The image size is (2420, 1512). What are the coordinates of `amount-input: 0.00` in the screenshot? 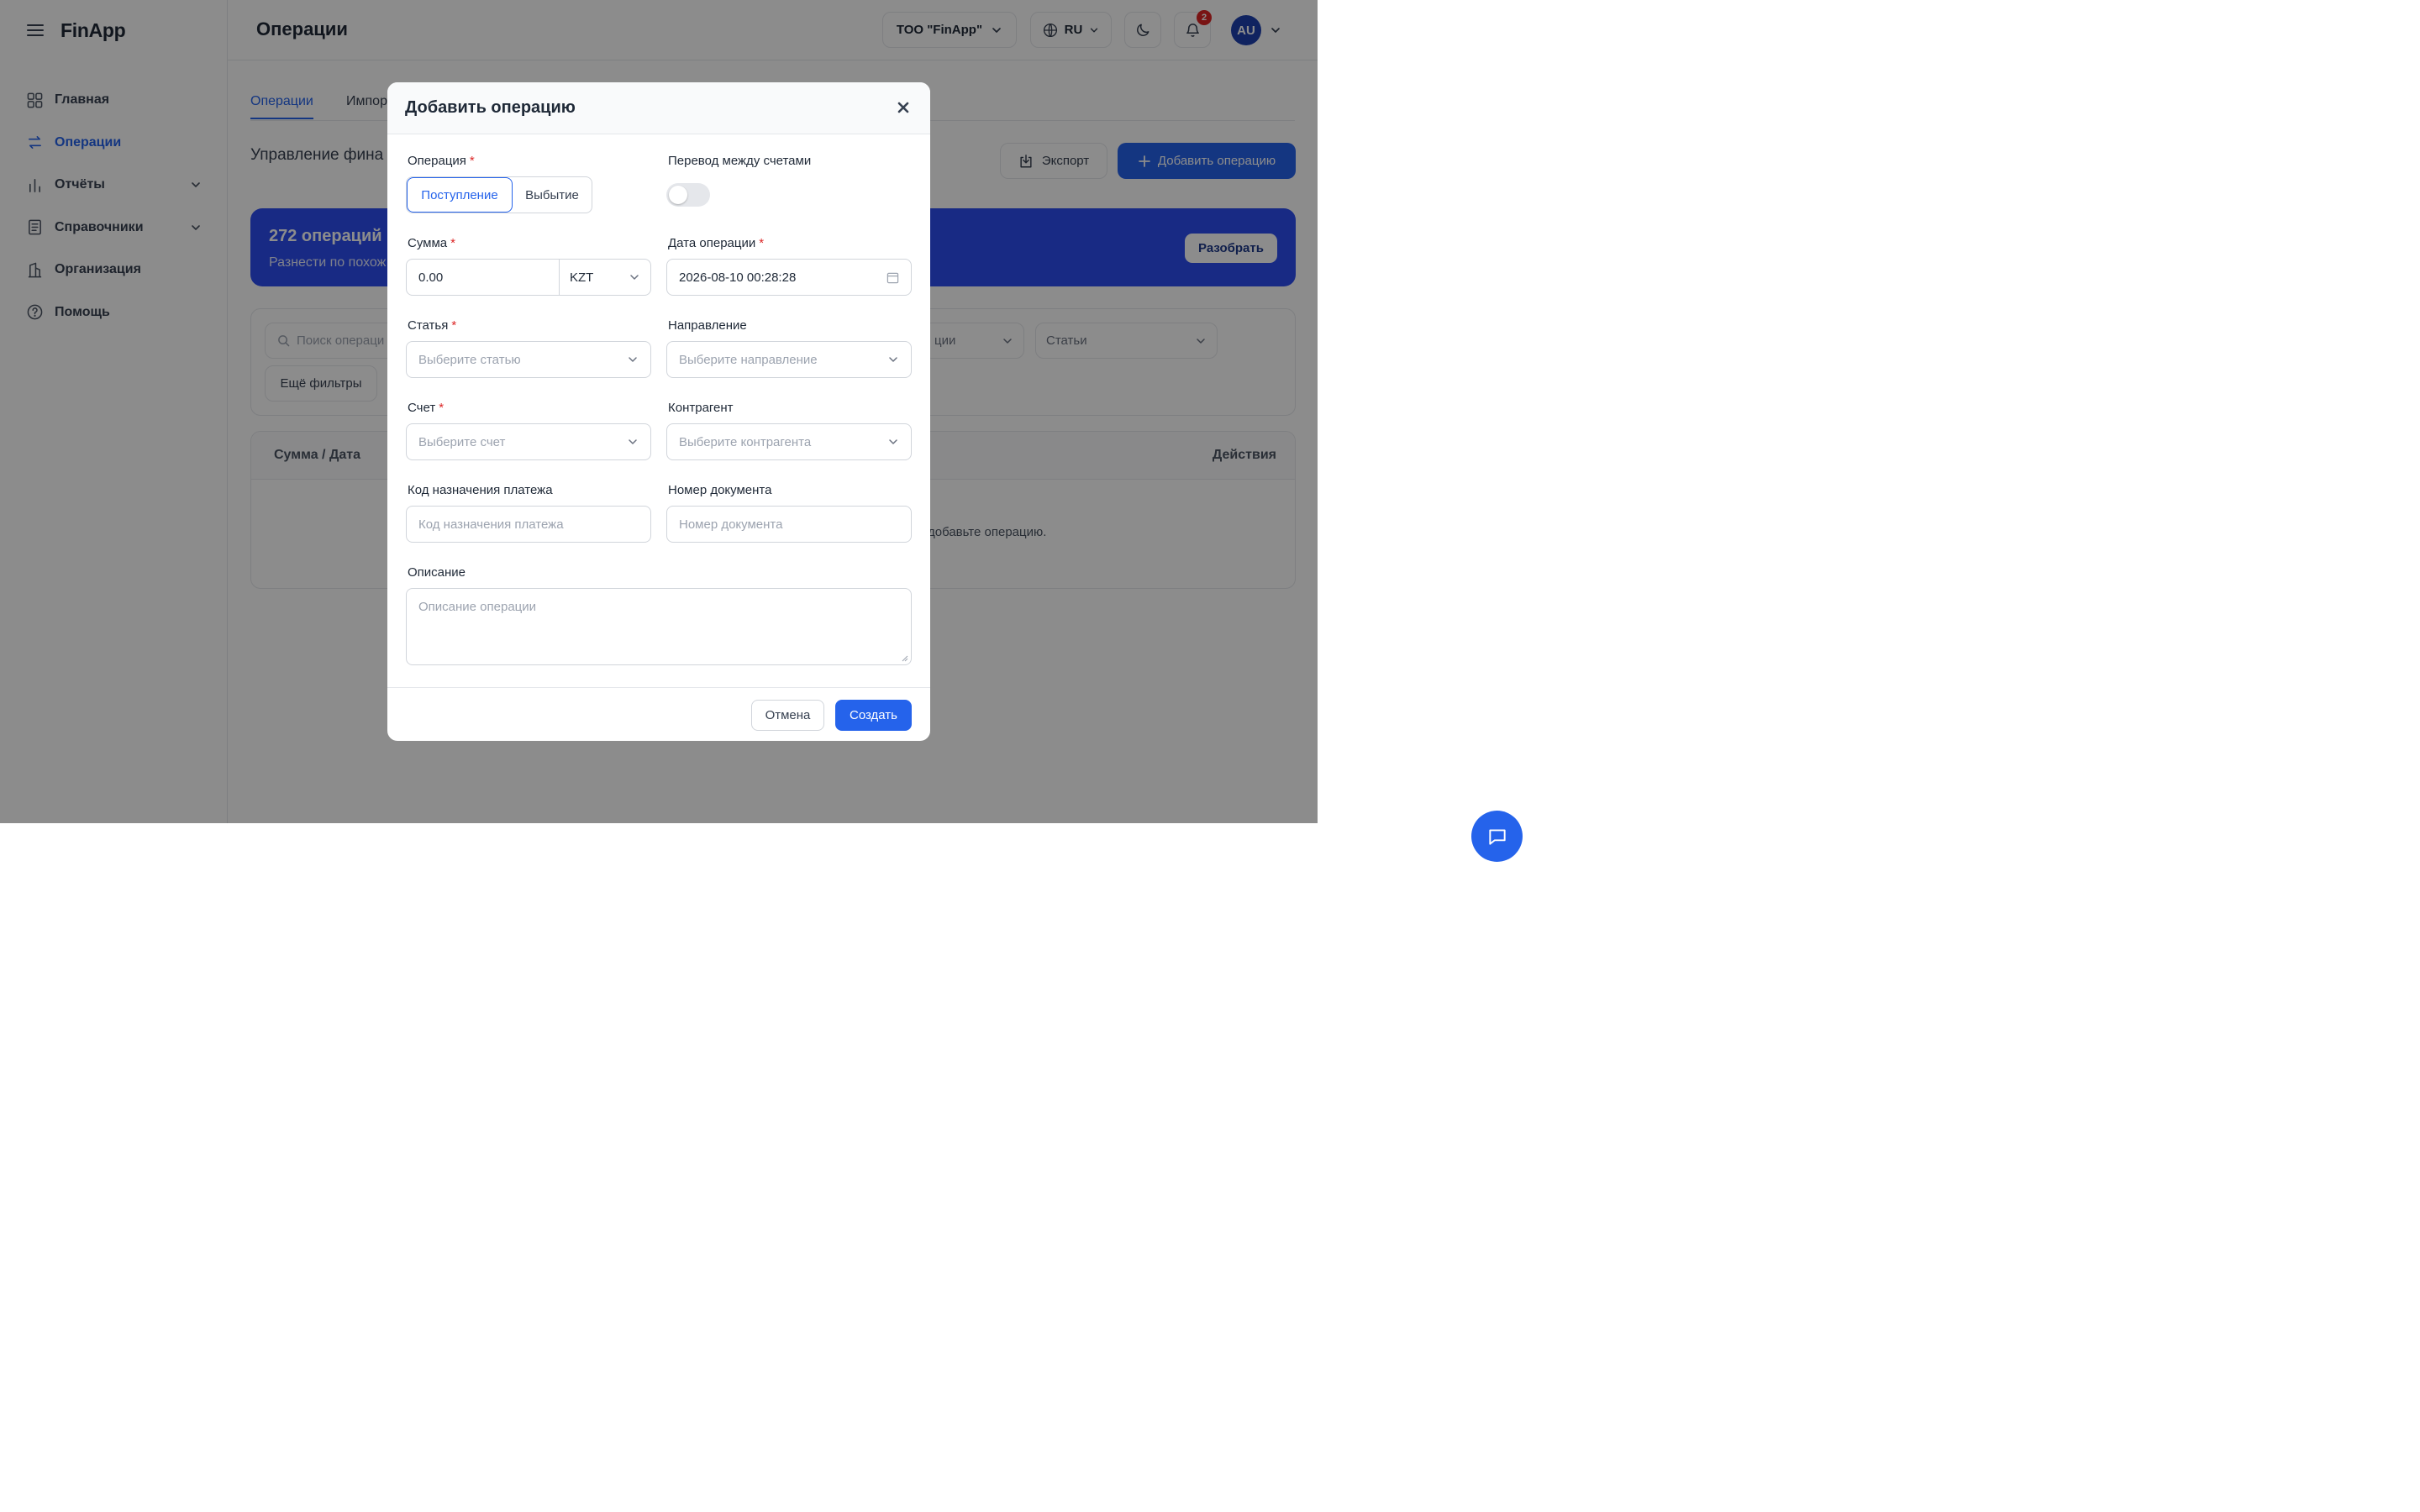 It's located at (483, 277).